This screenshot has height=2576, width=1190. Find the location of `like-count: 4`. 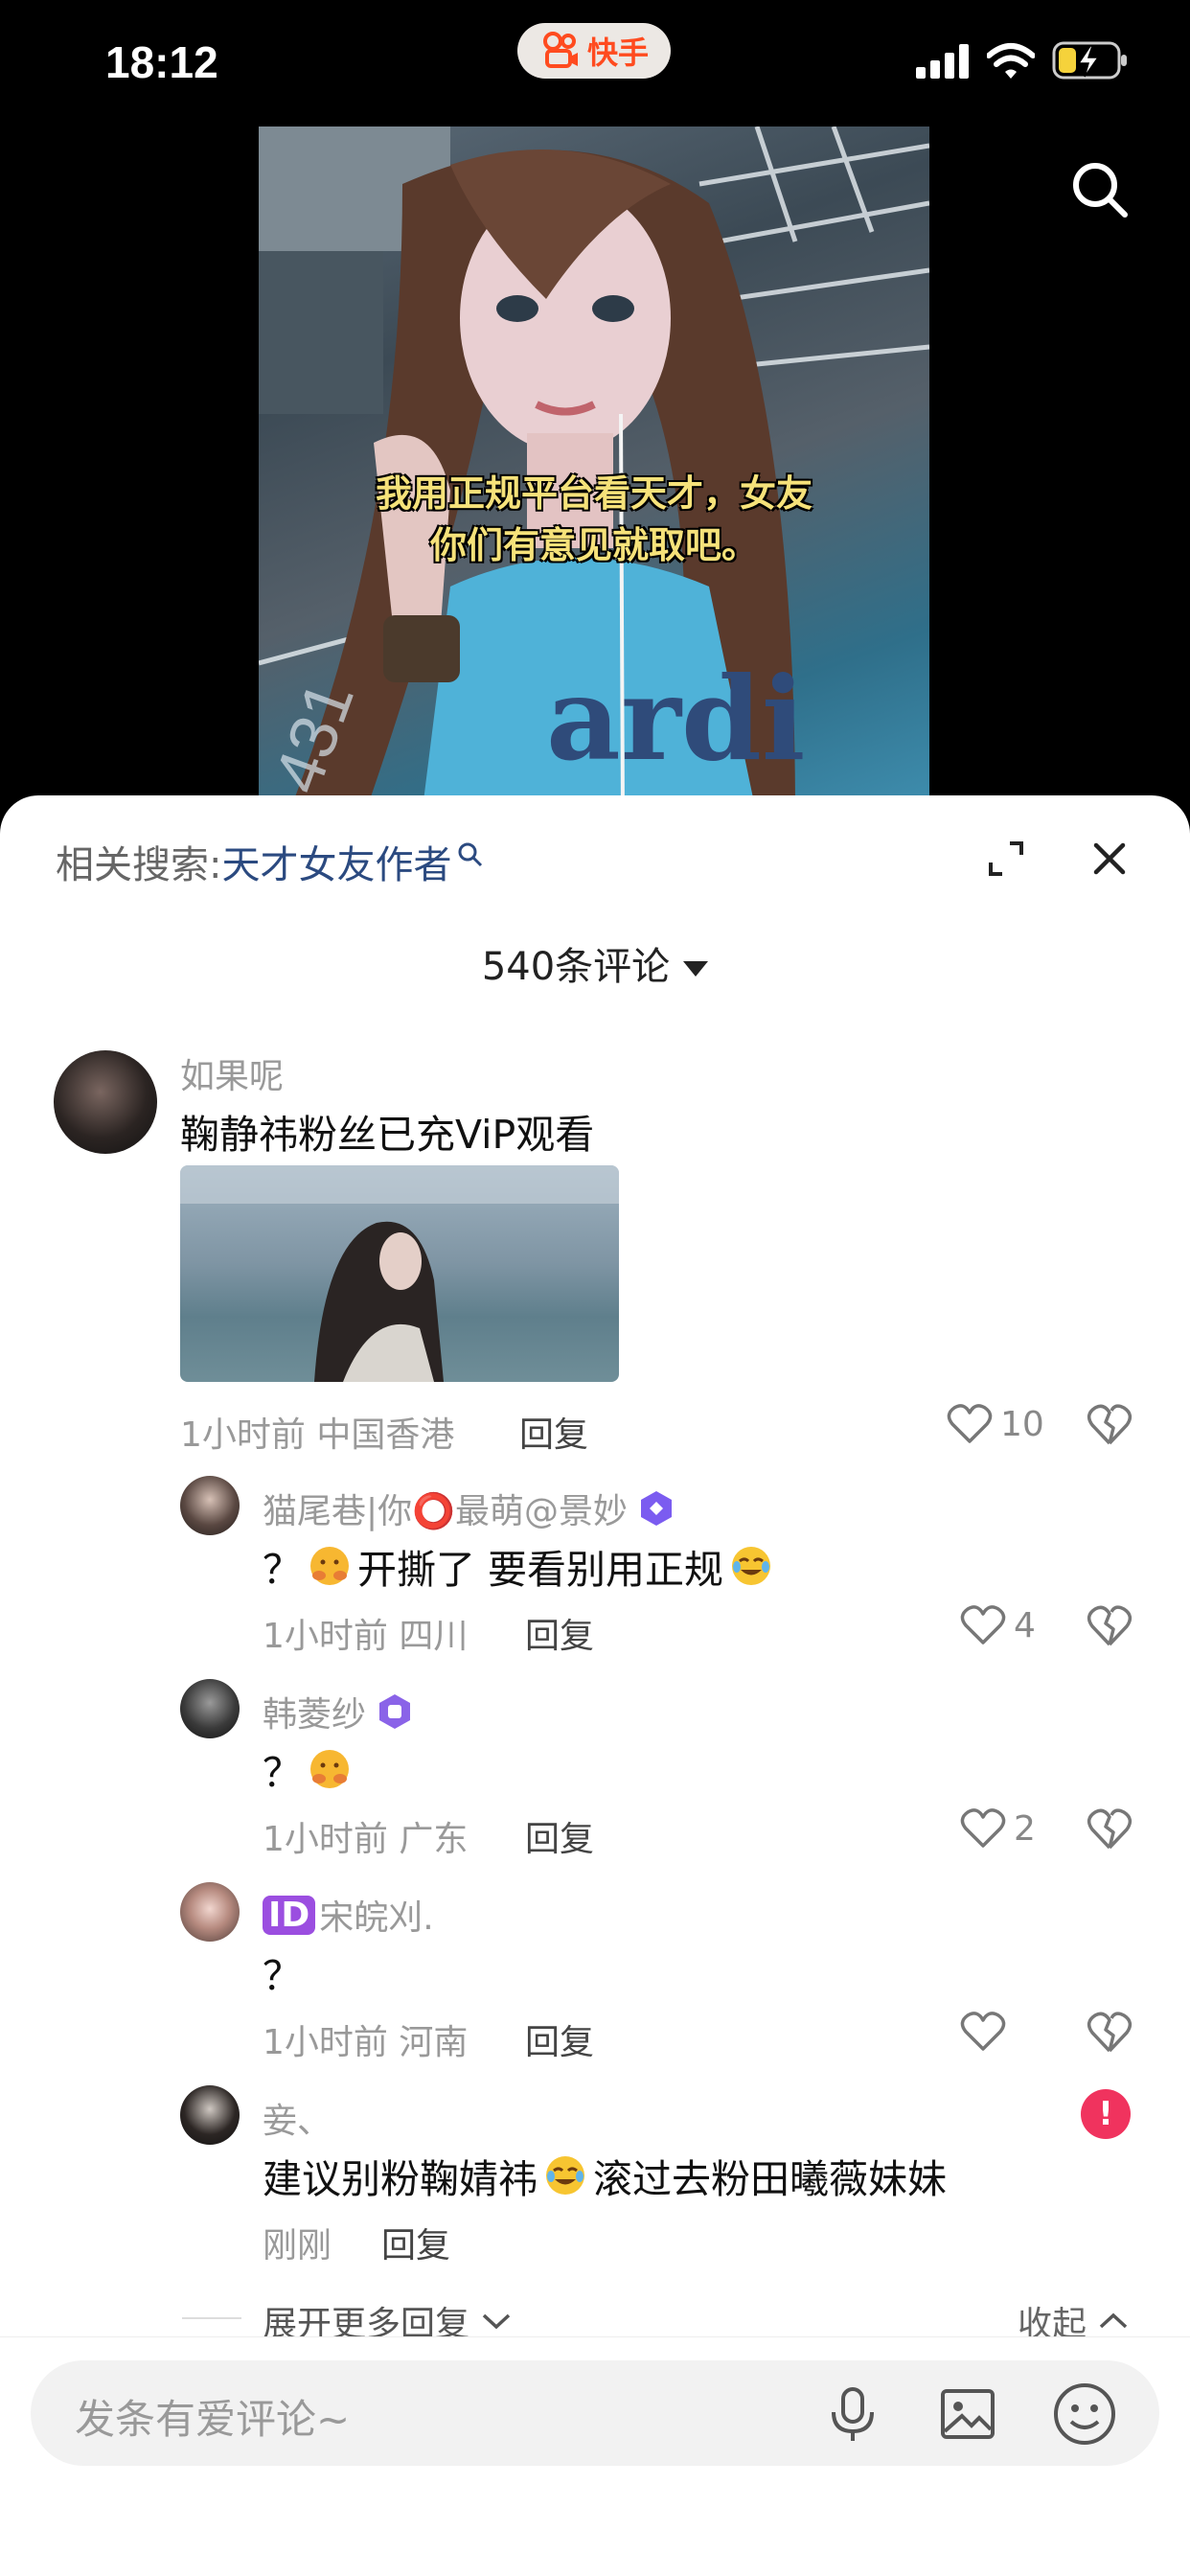

like-count: 4 is located at coordinates (1025, 1625).